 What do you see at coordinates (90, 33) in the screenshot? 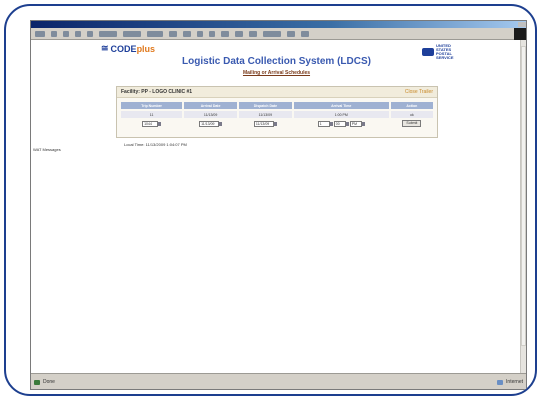
I see `home-button` at bounding box center [90, 33].